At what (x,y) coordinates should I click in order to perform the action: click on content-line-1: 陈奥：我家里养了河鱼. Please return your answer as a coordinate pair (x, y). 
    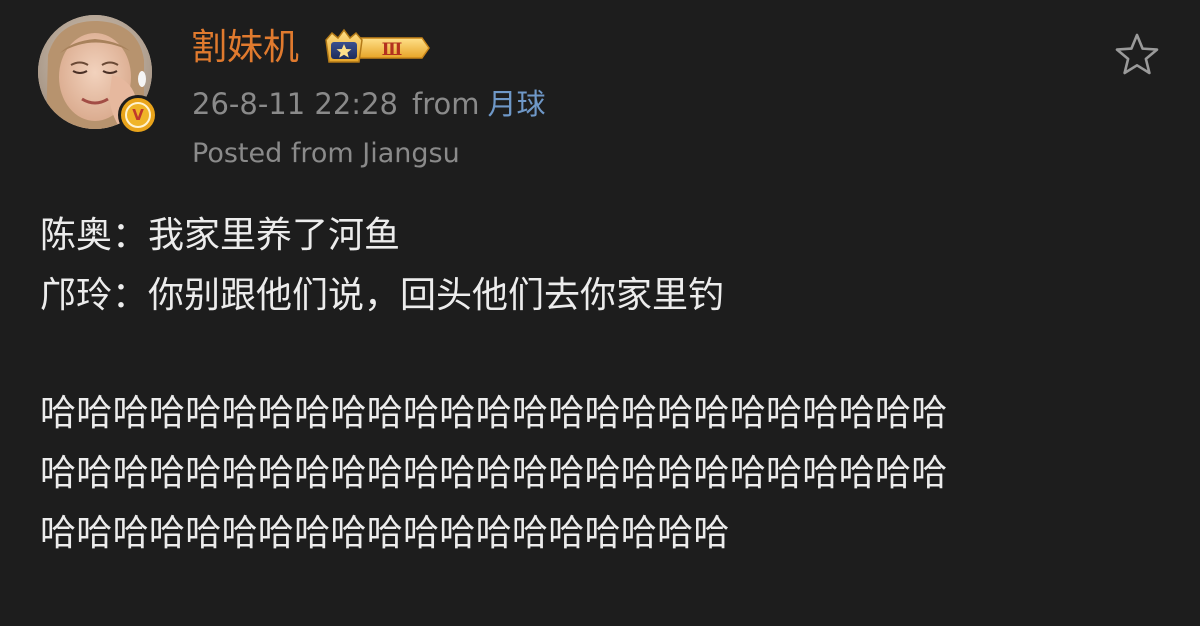
    Looking at the image, I should click on (220, 235).